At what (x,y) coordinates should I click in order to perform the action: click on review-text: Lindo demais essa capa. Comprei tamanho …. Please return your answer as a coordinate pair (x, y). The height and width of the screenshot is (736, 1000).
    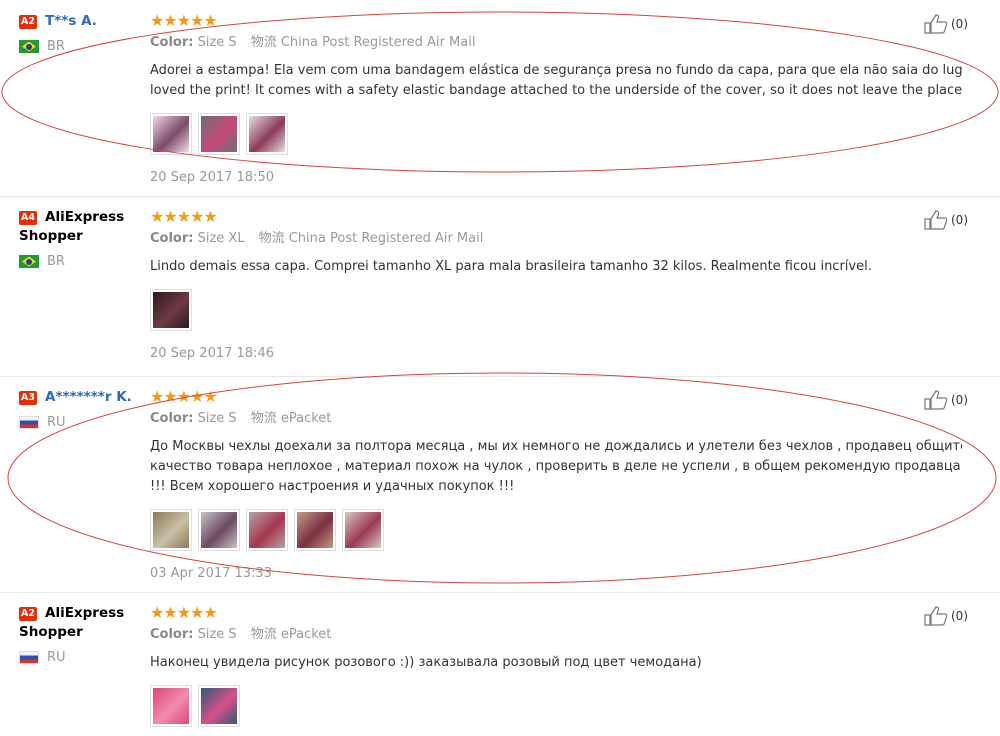
    Looking at the image, I should click on (556, 267).